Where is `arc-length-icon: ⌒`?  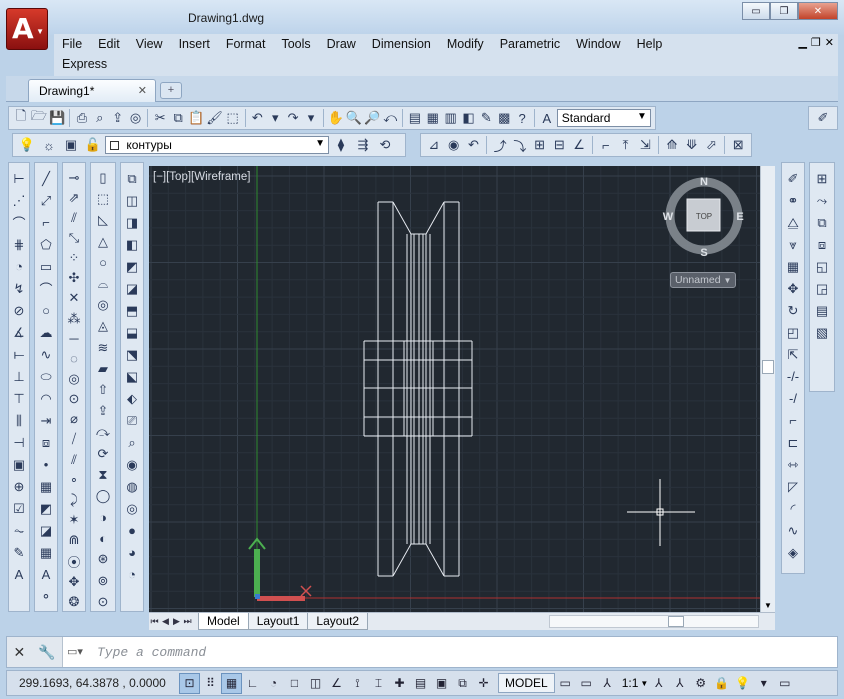
arc-length-icon: ⌒ is located at coordinates (19, 222).